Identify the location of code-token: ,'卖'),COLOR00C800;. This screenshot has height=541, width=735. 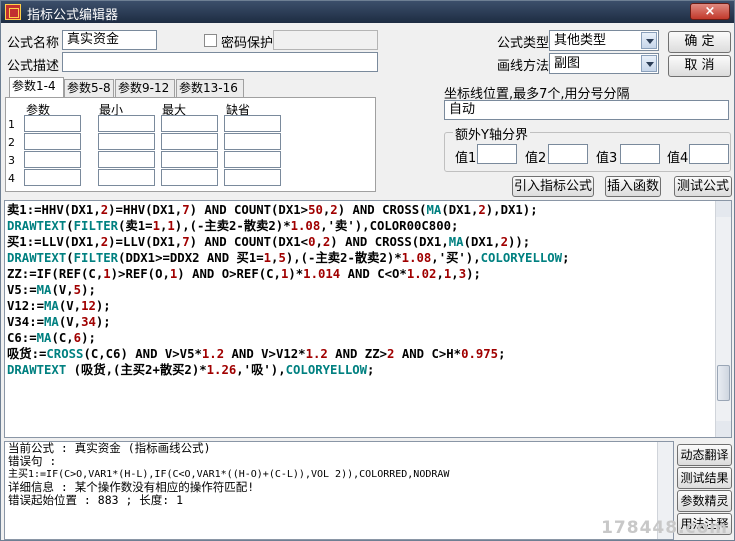
(389, 226).